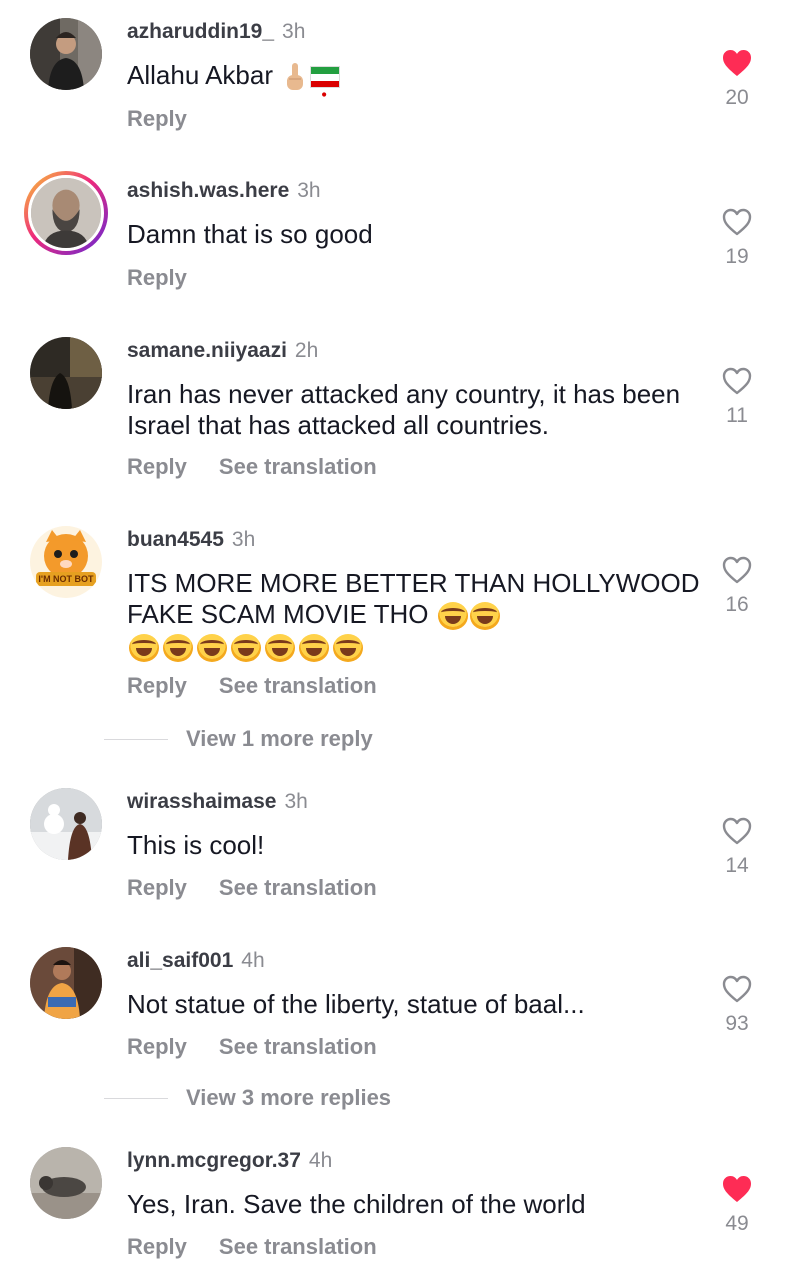  What do you see at coordinates (737, 604) in the screenshot?
I see `like-count: 16` at bounding box center [737, 604].